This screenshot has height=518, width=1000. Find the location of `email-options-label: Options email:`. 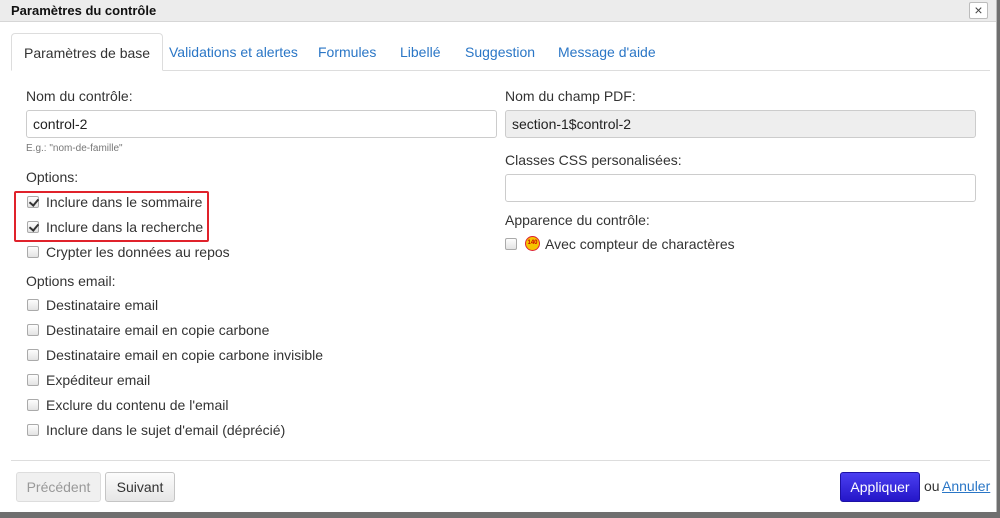

email-options-label: Options email: is located at coordinates (71, 281).